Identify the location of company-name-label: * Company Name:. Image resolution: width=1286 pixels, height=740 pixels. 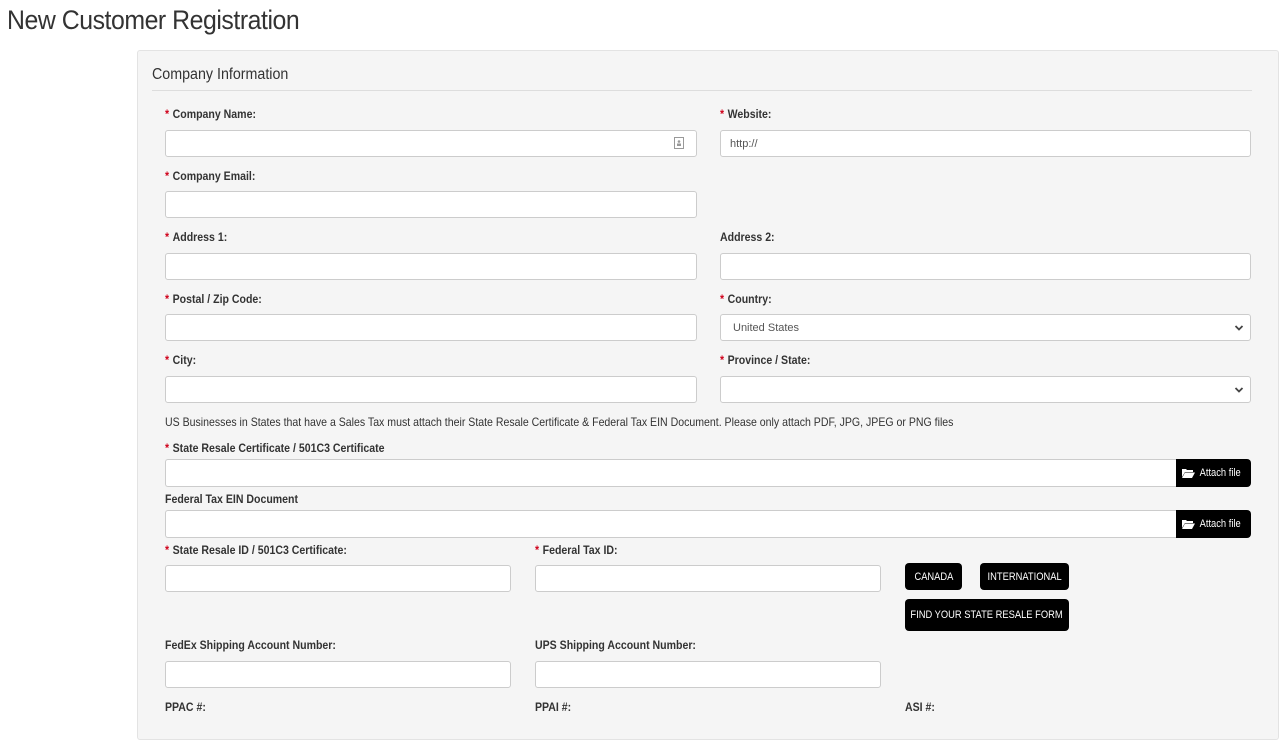
(210, 114).